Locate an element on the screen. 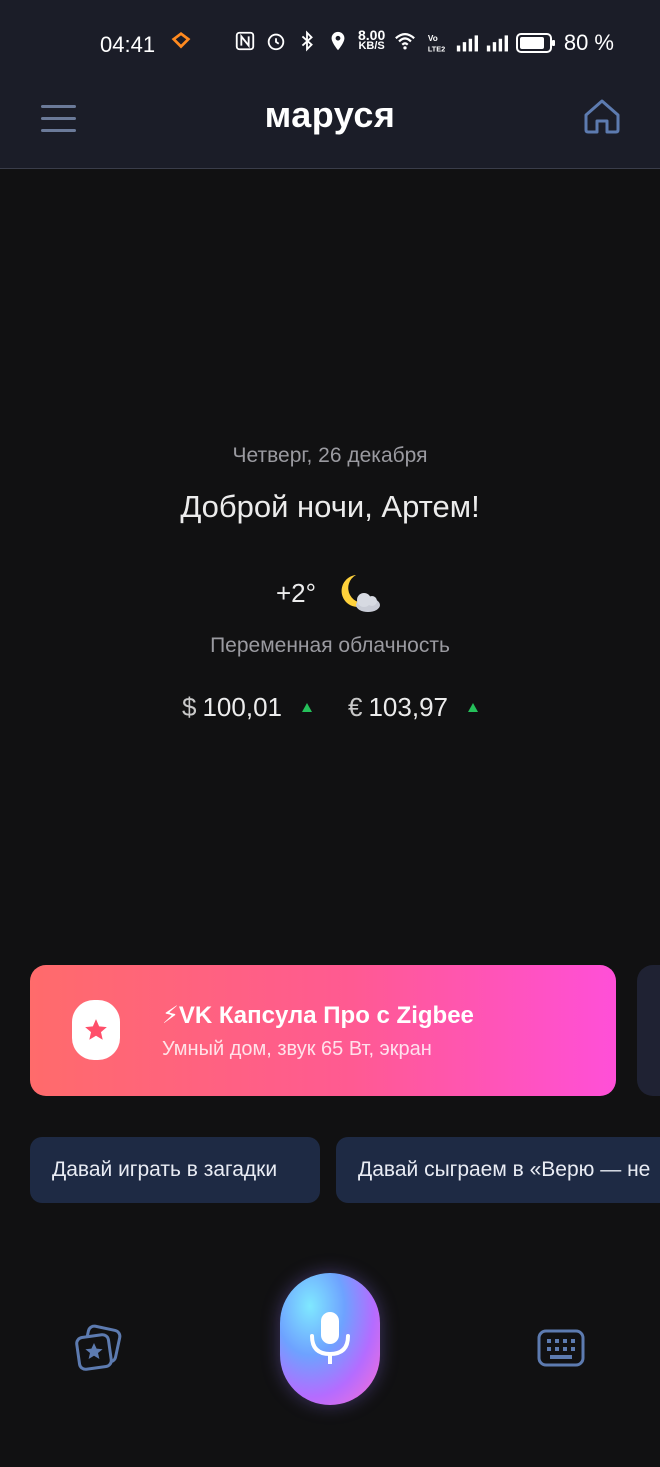 The image size is (660, 1467). star-capsule-icon is located at coordinates (96, 1030).